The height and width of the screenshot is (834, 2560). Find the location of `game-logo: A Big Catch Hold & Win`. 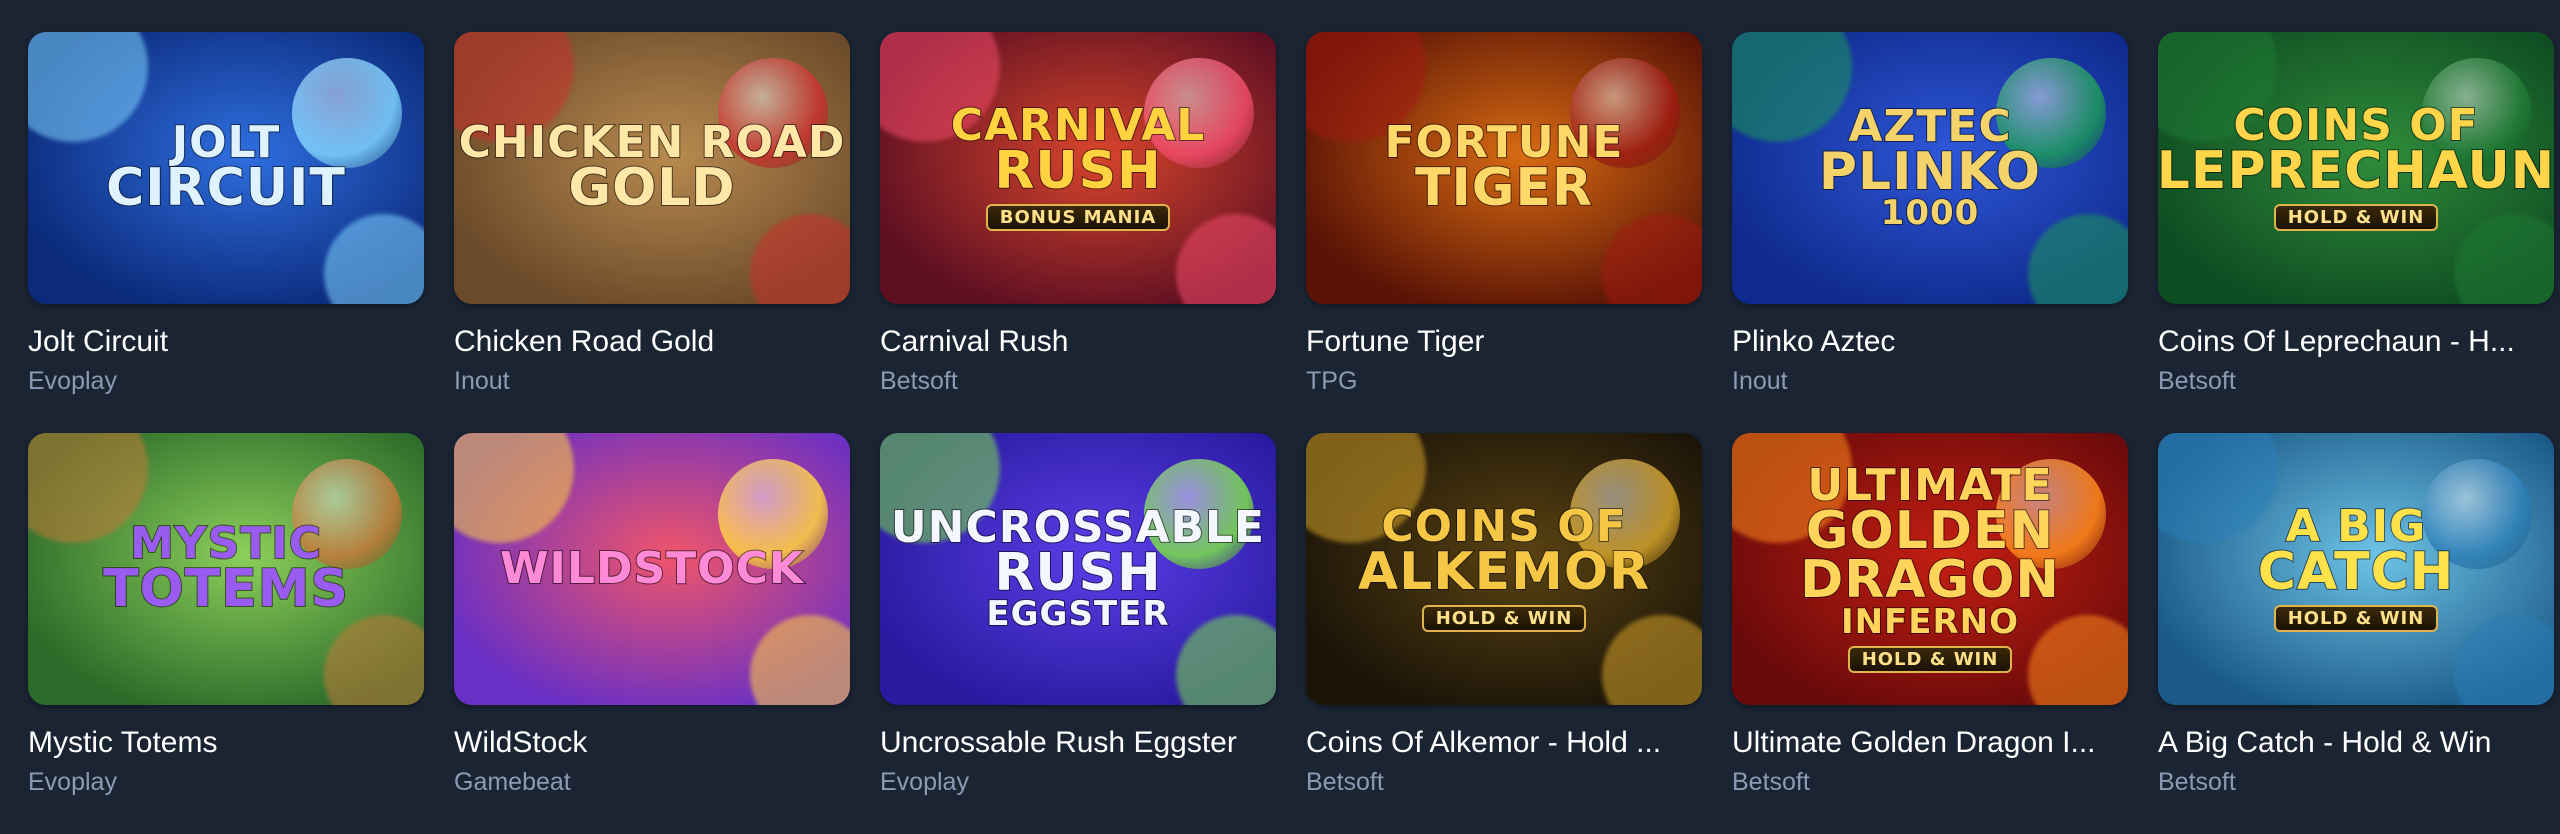

game-logo: A Big Catch Hold & Win is located at coordinates (2356, 568).